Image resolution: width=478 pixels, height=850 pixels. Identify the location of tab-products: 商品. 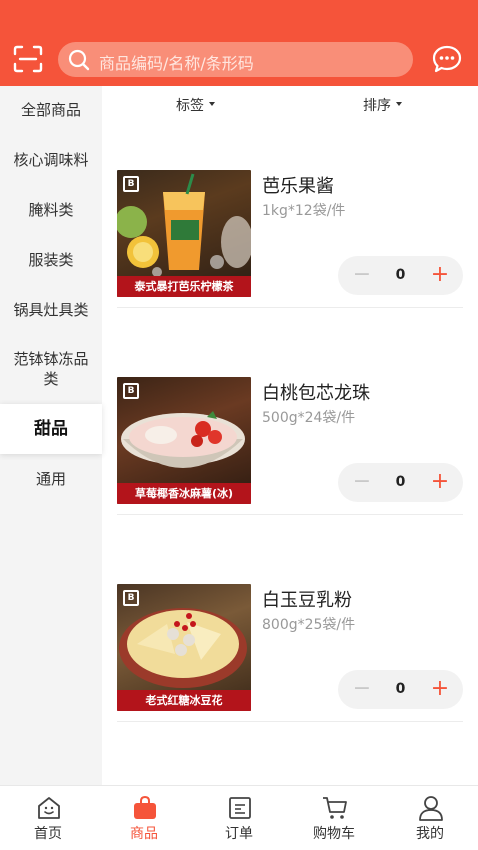
(144, 818).